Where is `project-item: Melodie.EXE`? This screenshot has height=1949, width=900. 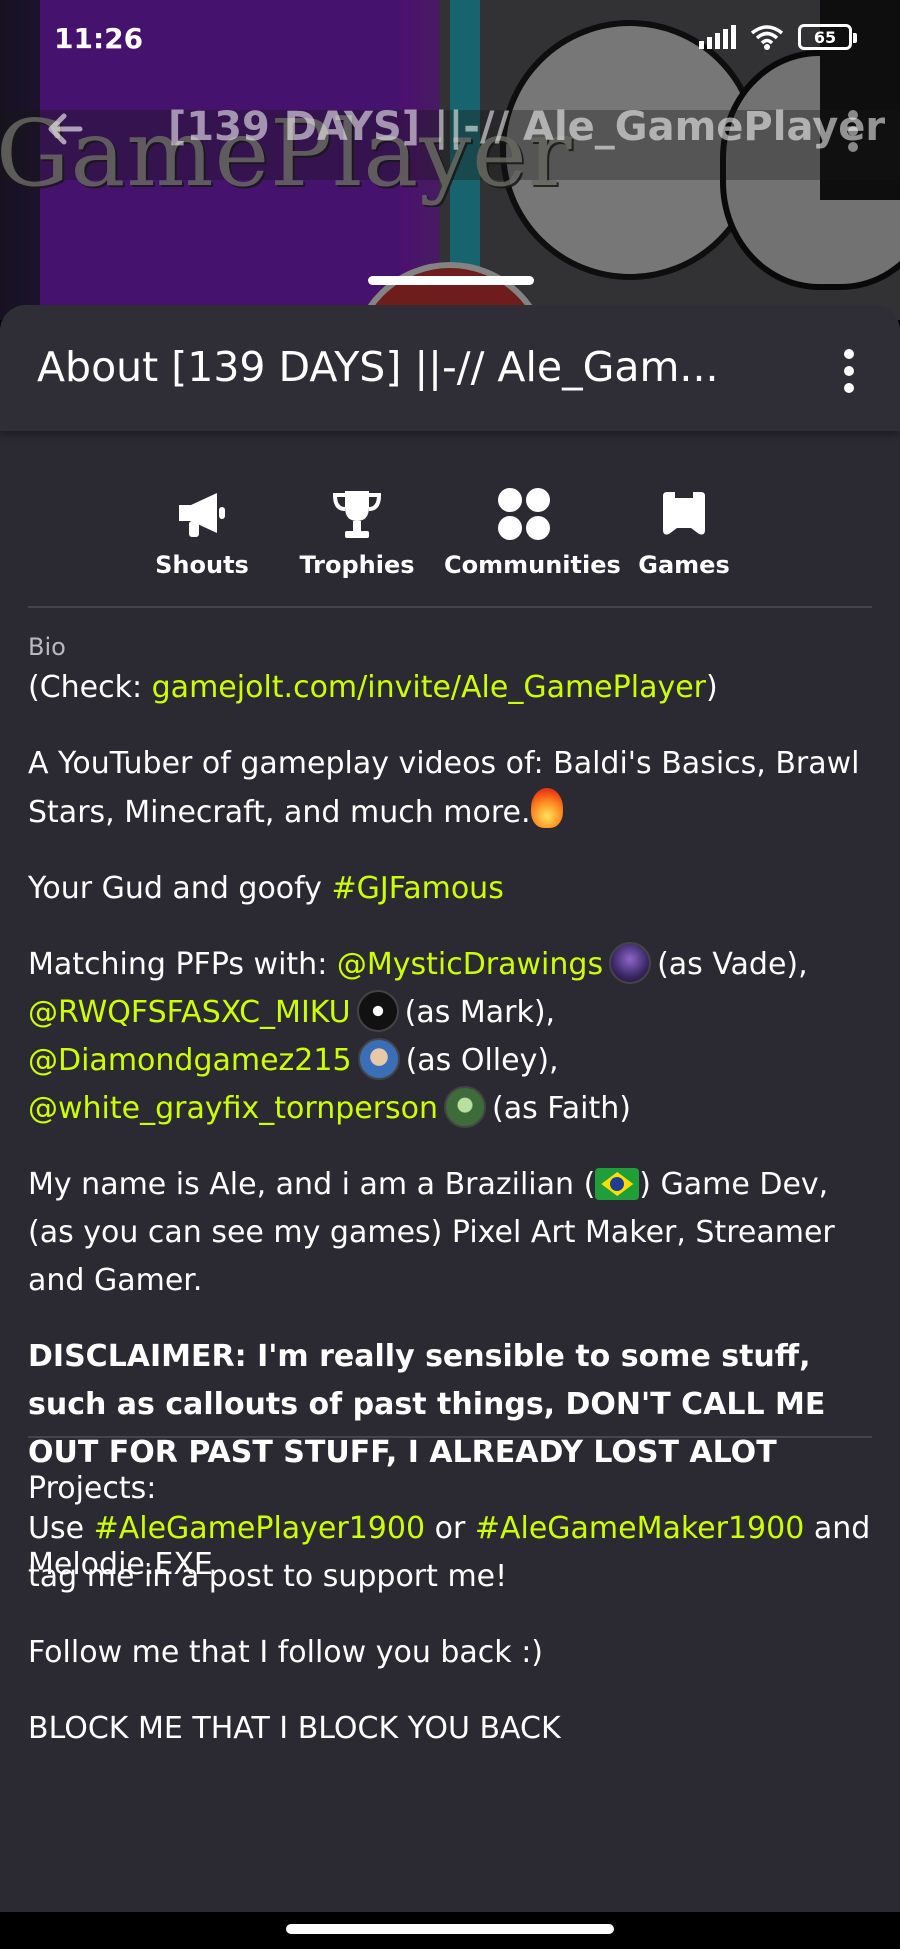
project-item: Melodie.EXE is located at coordinates (120, 1564).